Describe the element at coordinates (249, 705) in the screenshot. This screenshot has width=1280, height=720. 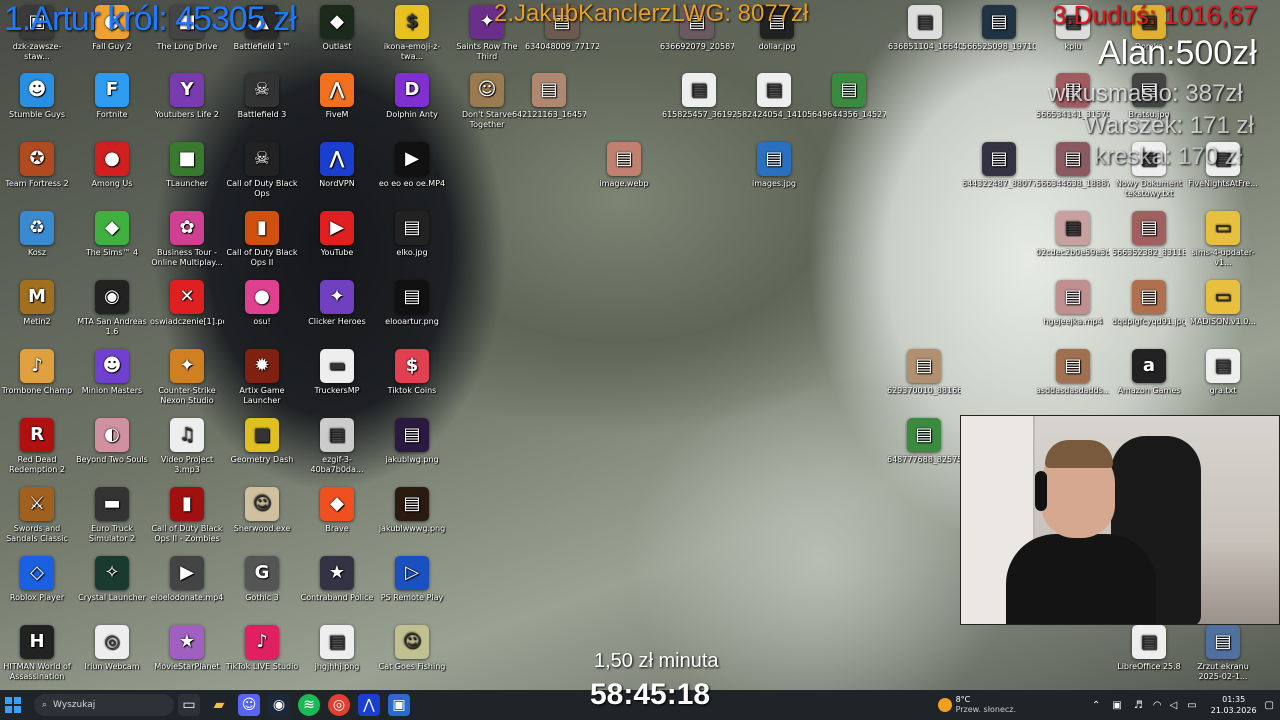
I see `discord-icon: ☺` at that location.